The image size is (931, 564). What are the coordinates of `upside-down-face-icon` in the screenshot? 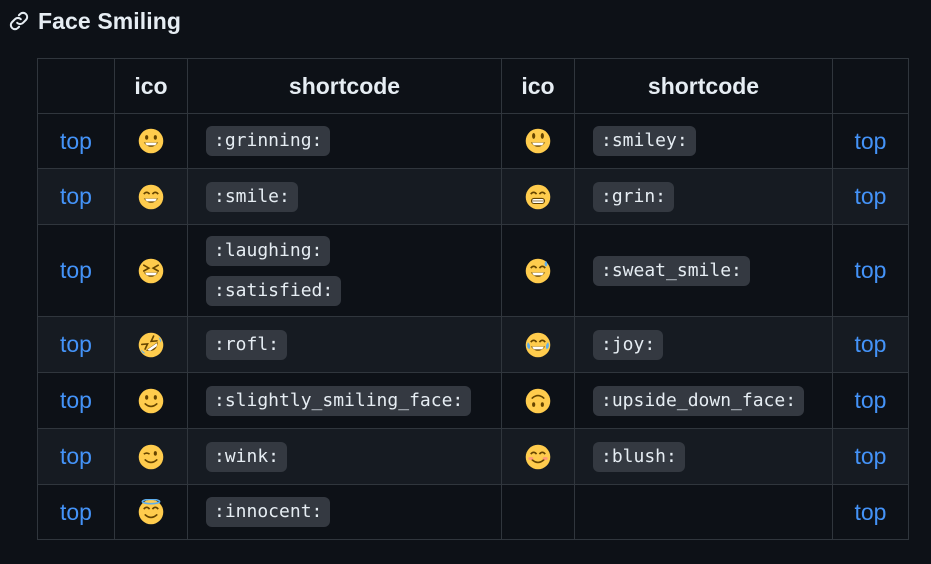 It's located at (538, 401).